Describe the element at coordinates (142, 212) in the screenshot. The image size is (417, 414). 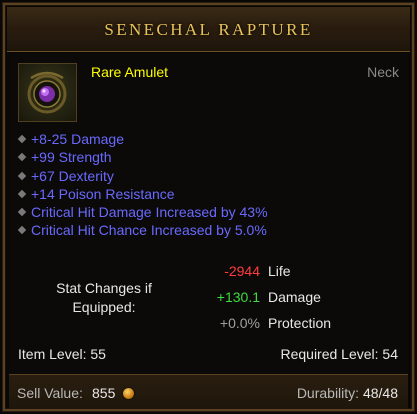
I see `affix-item: Critical Hit Damage Increased by 43%` at that location.